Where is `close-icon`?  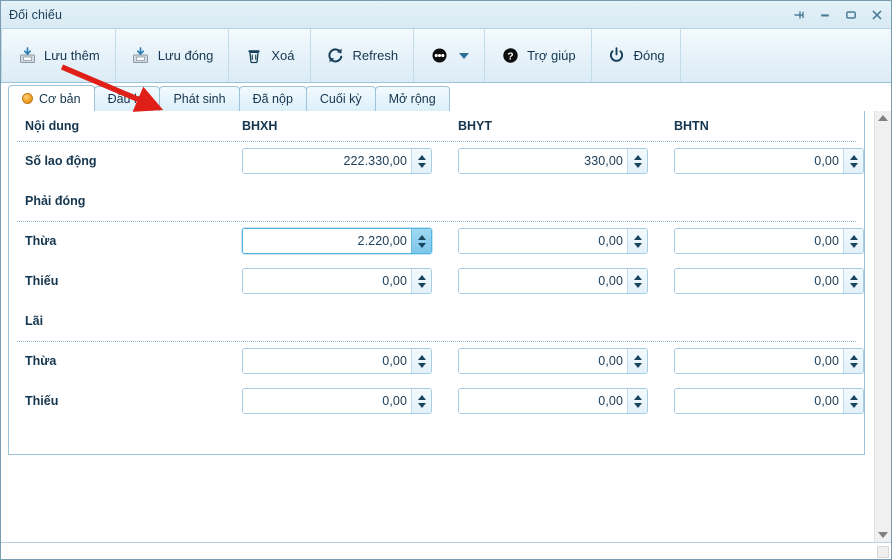 close-icon is located at coordinates (877, 15).